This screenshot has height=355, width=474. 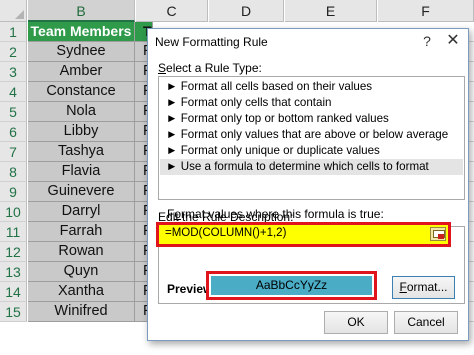 What do you see at coordinates (81, 132) in the screenshot?
I see `team-member-cell: Libby` at bounding box center [81, 132].